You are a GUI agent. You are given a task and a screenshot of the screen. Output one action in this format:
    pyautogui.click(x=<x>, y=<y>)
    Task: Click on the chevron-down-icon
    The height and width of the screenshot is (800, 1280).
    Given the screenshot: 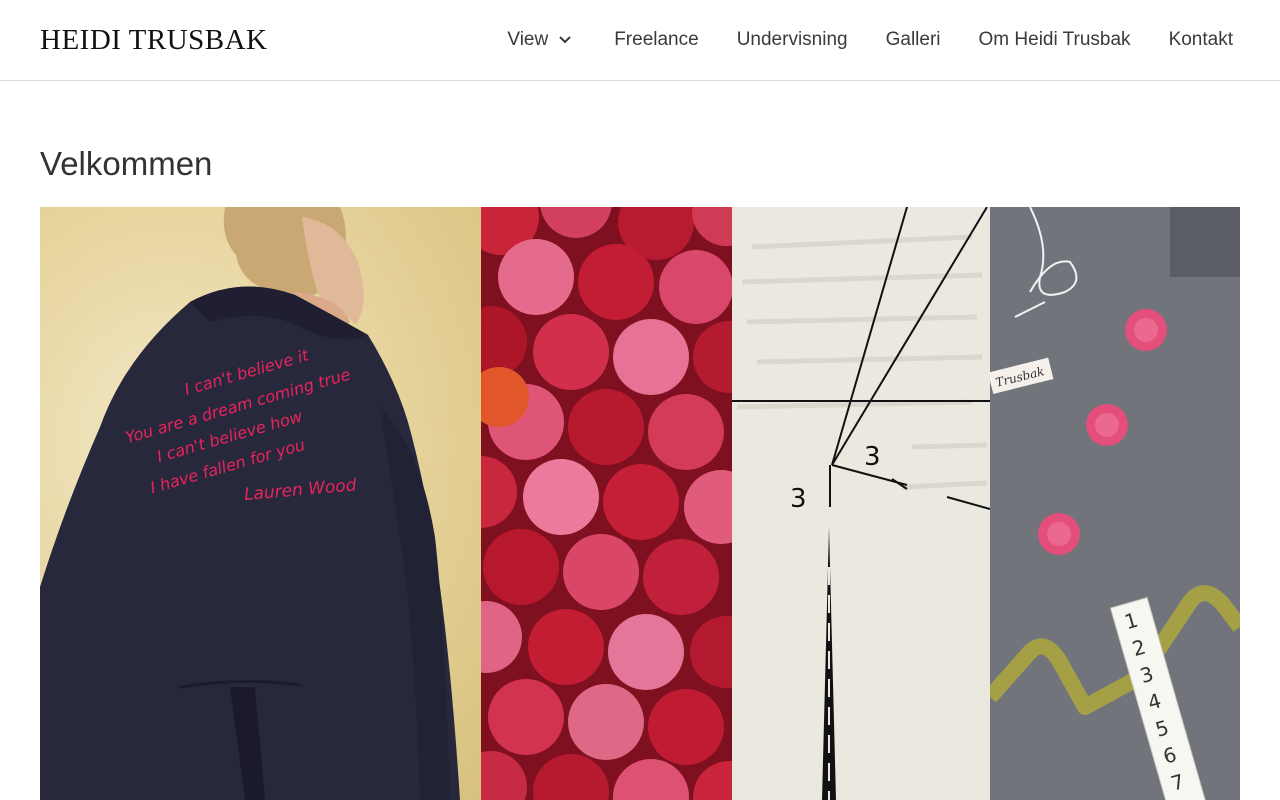 What is the action you would take?
    pyautogui.click(x=565, y=40)
    